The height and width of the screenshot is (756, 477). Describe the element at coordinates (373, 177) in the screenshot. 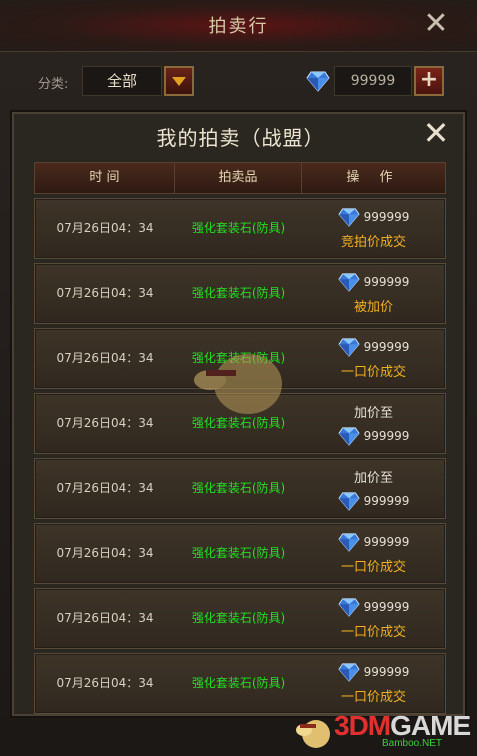

I see `column-header-action: 操 作` at that location.